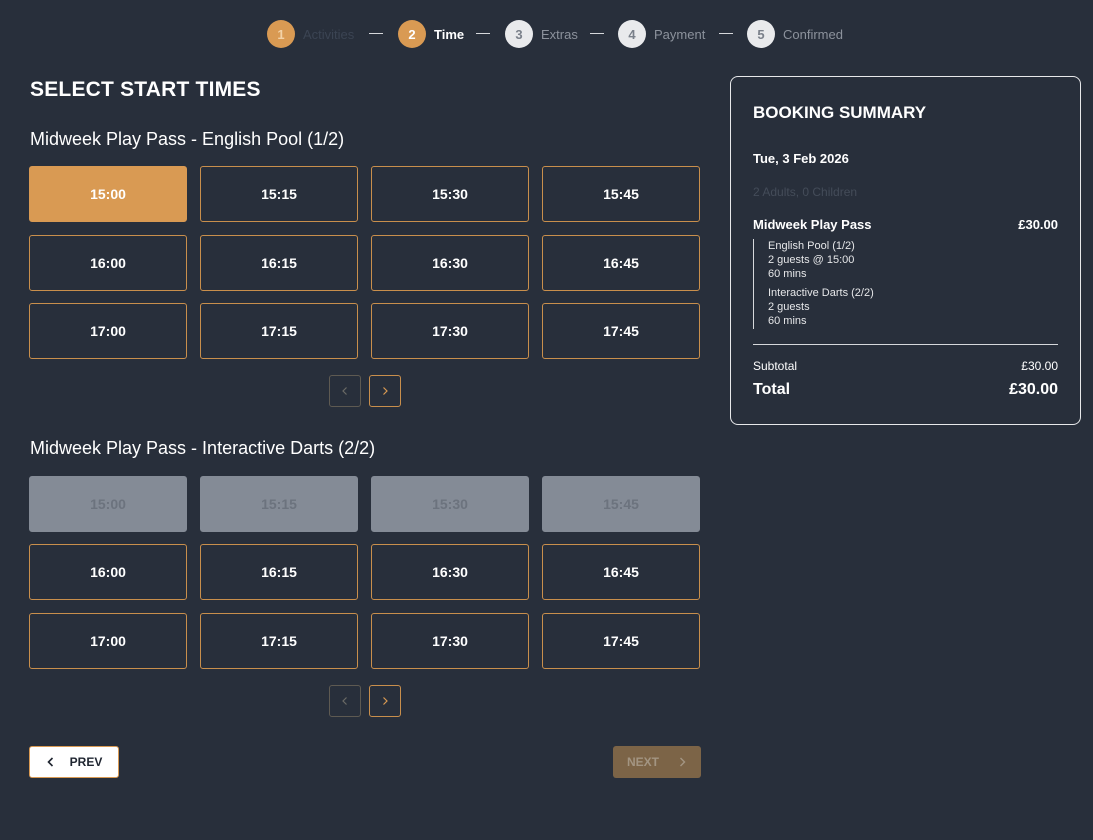 This screenshot has width=1093, height=840. What do you see at coordinates (559, 34) in the screenshot?
I see `step-label: Extras` at bounding box center [559, 34].